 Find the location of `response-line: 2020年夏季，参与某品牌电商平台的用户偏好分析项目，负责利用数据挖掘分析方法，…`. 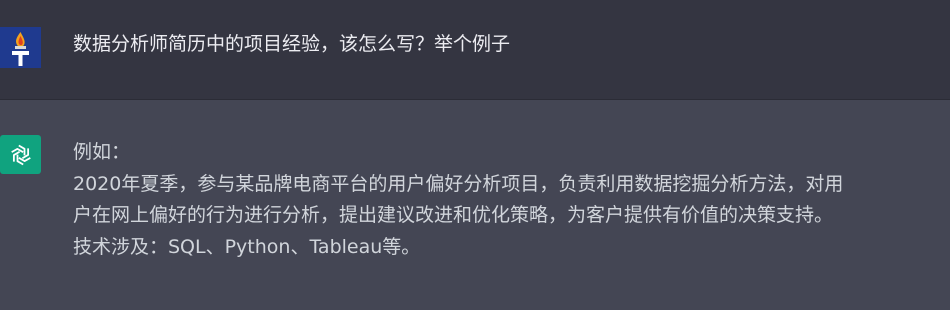

response-line: 2020年夏季，参与某品牌电商平台的用户偏好分析项目，负责利用数据挖掘分析方法，… is located at coordinates (458, 183).